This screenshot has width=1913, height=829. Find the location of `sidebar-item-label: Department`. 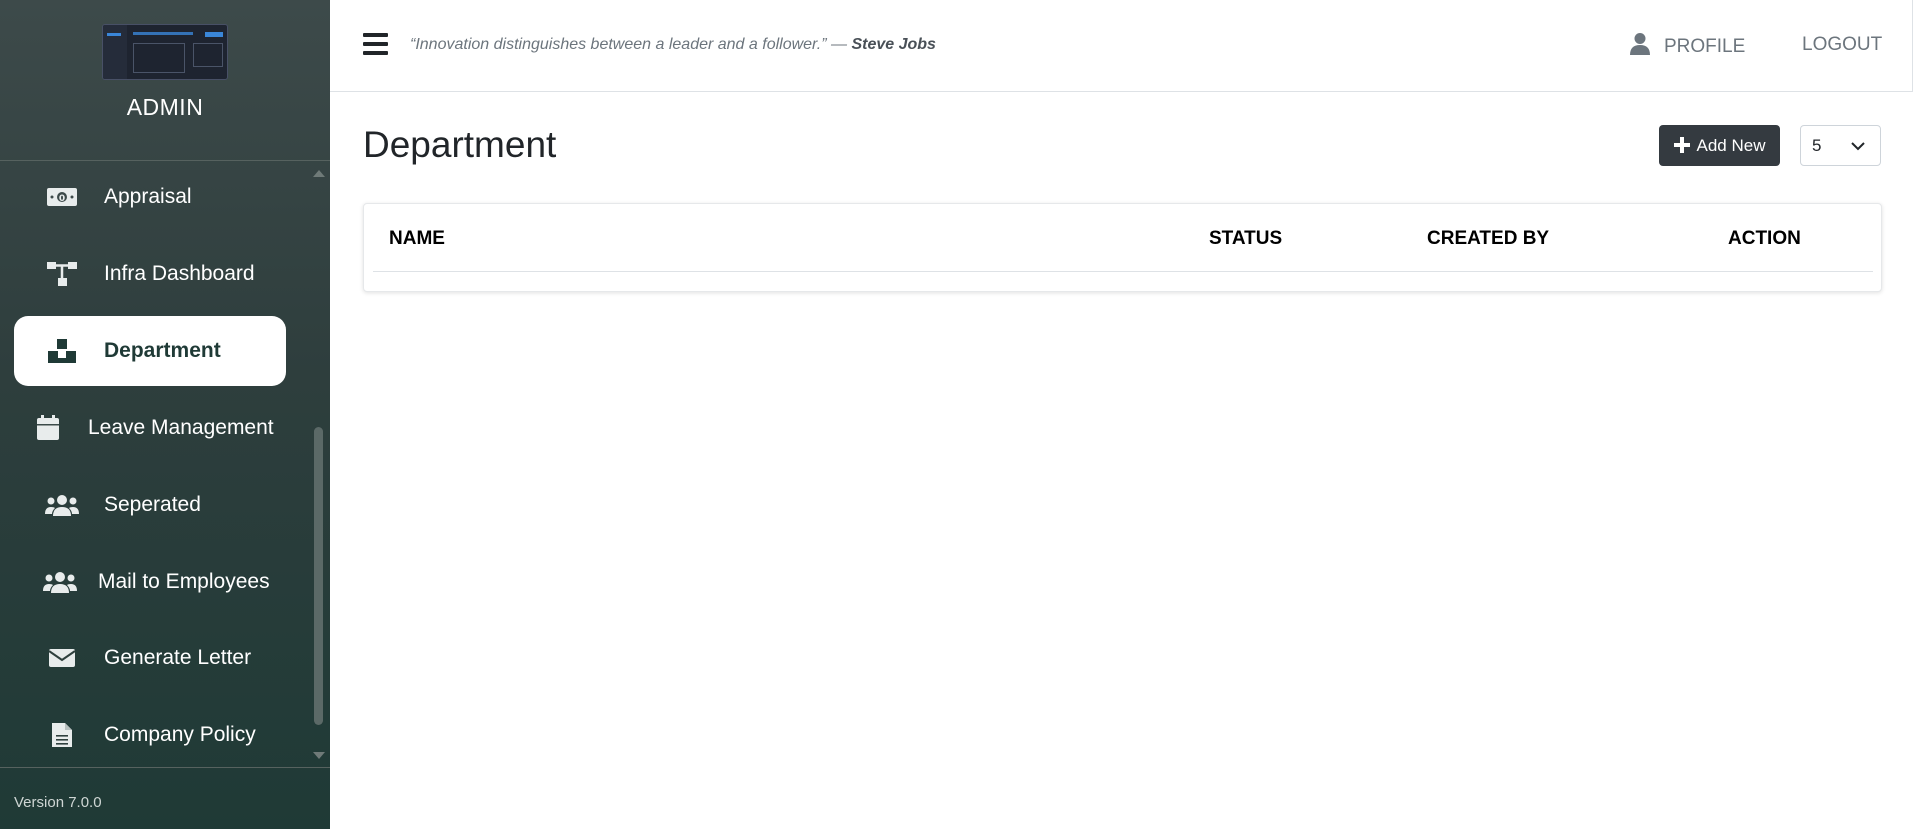

sidebar-item-label: Department is located at coordinates (162, 350).